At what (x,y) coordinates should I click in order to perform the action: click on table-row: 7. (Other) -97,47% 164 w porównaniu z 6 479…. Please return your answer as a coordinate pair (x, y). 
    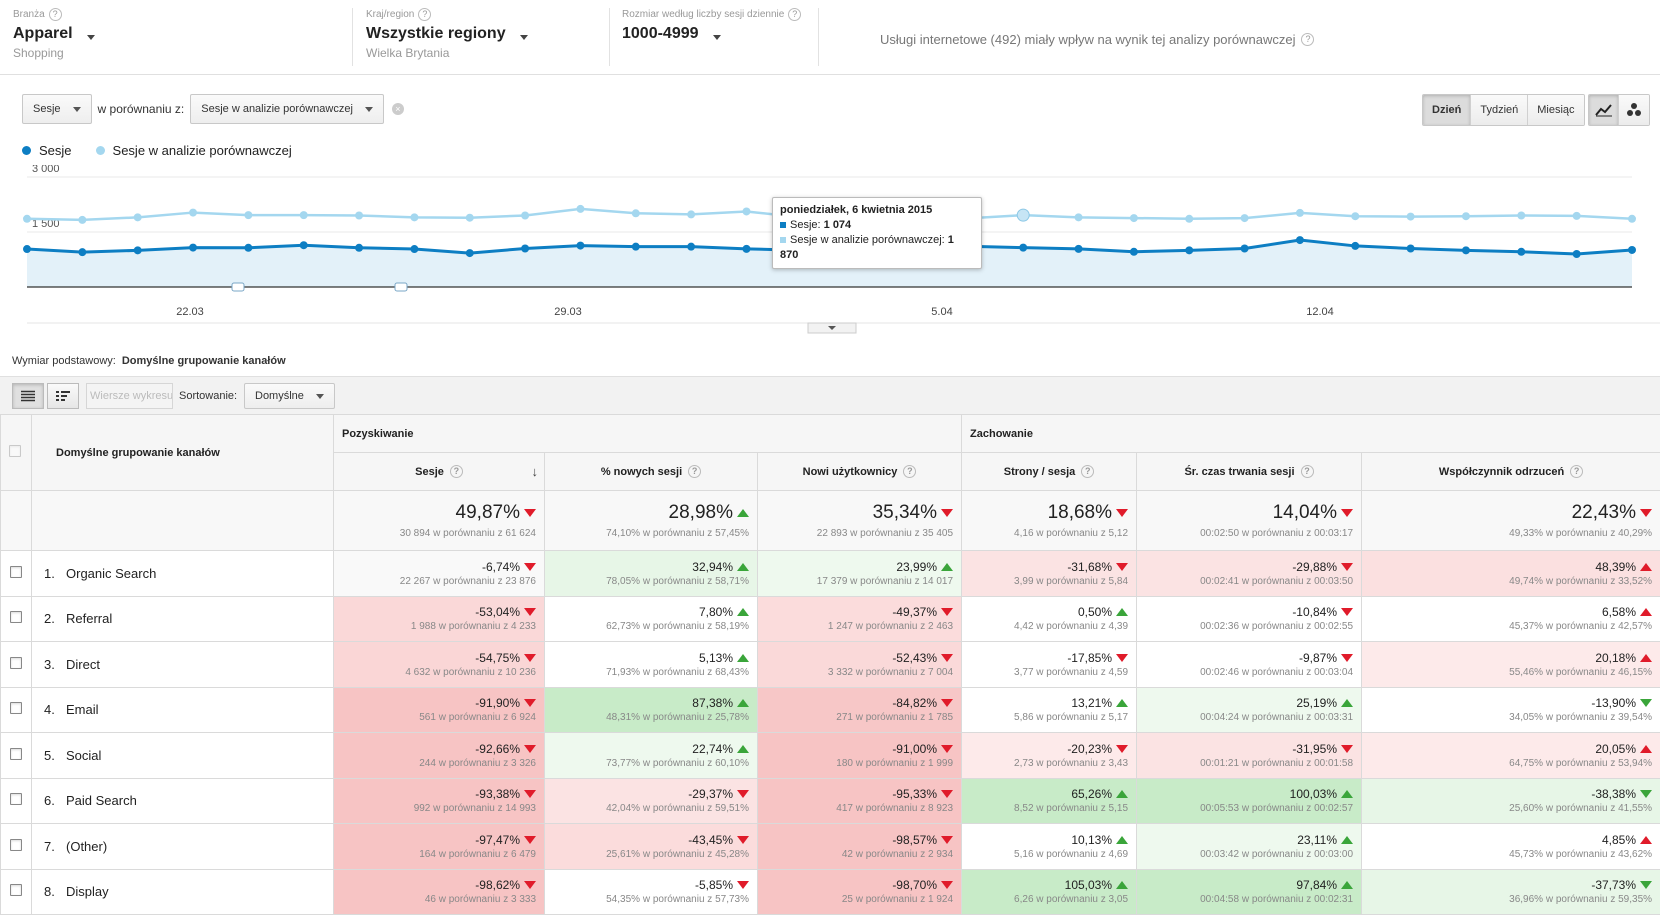
    Looking at the image, I should click on (830, 846).